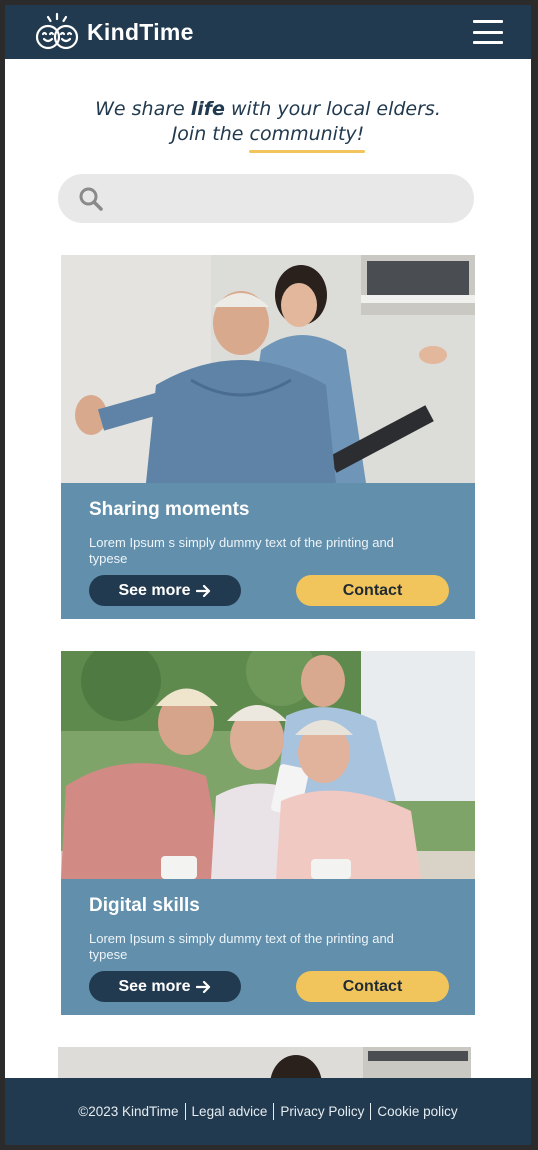 This screenshot has height=1150, width=538. What do you see at coordinates (91, 199) in the screenshot?
I see `search-icon` at bounding box center [91, 199].